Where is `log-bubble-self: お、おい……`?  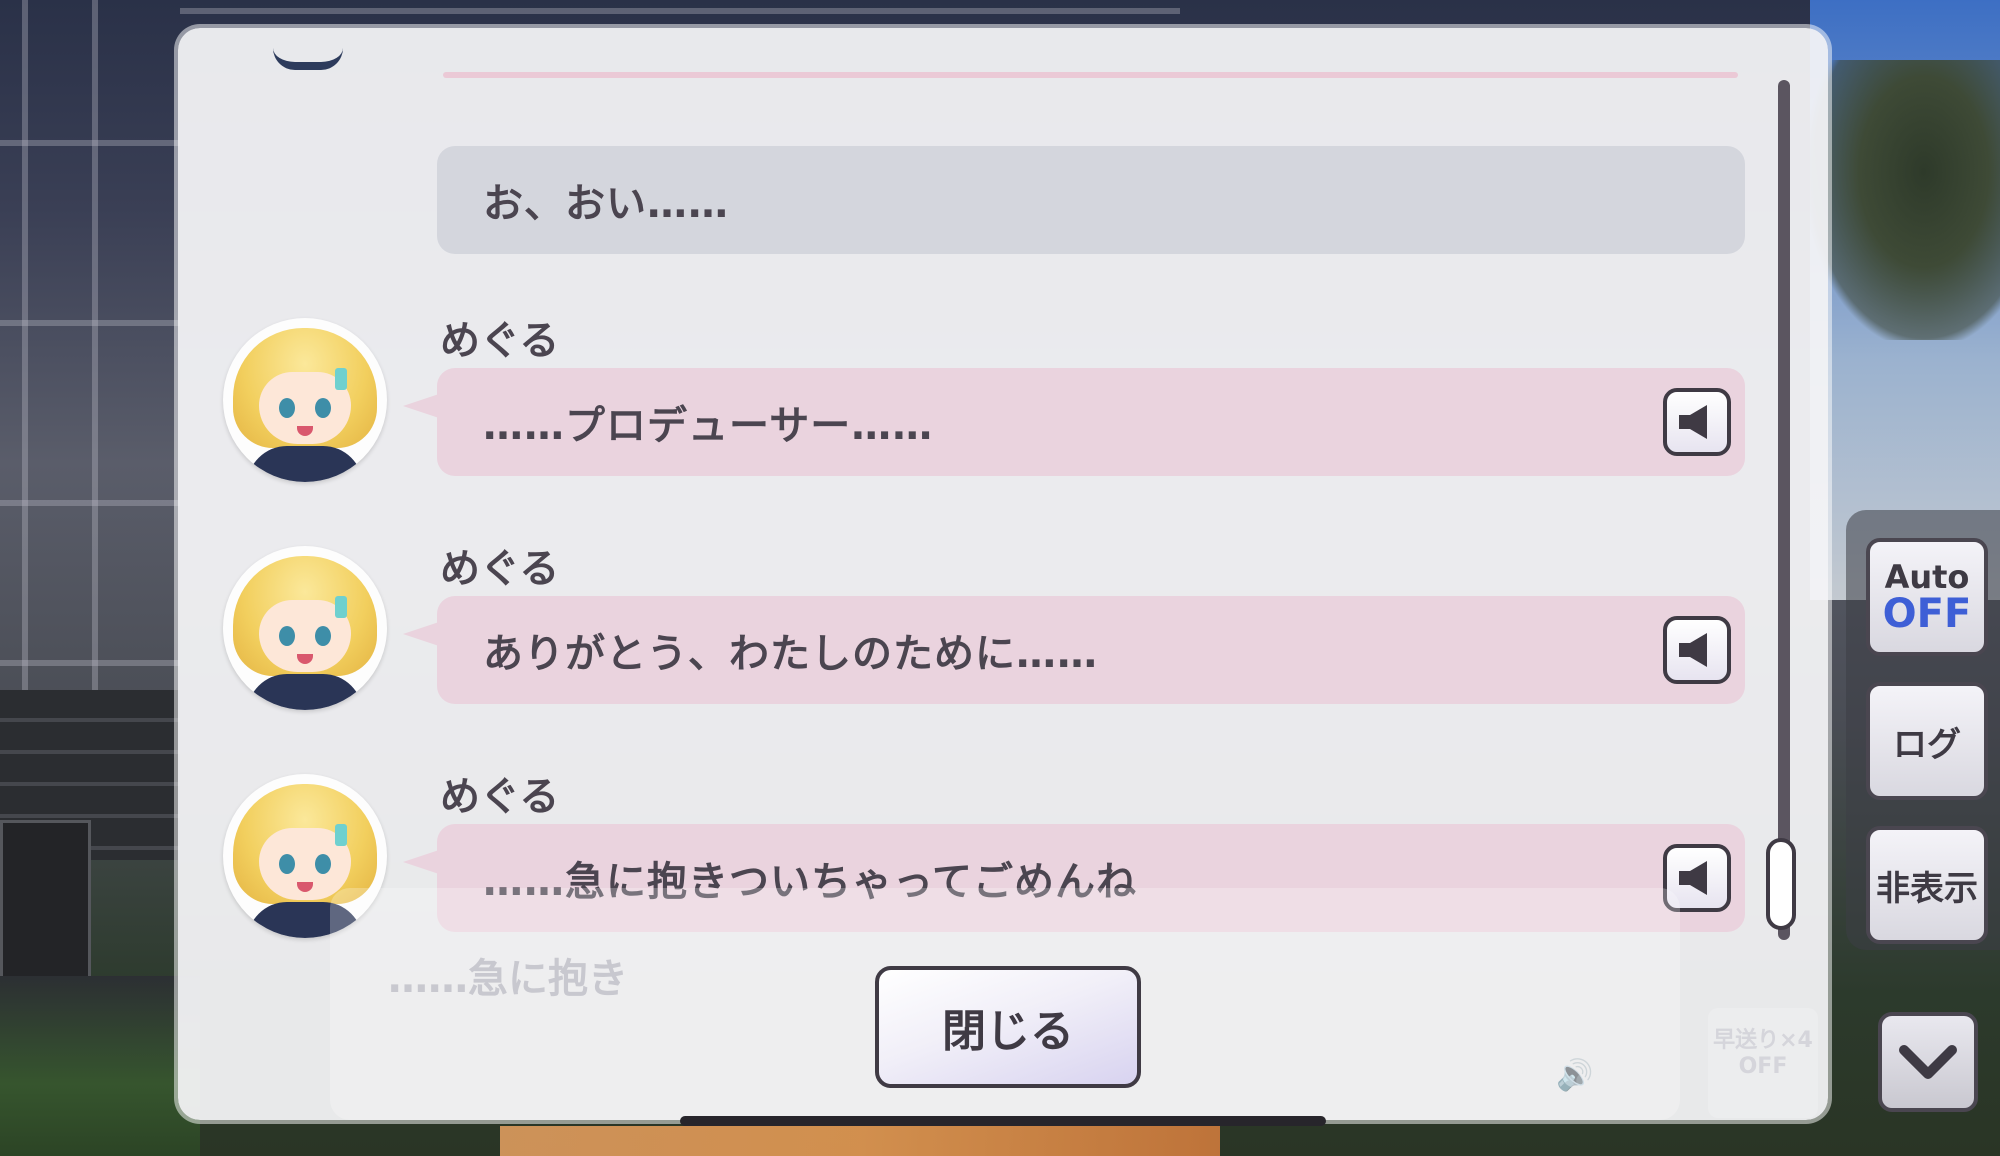
log-bubble-self: お、おい…… is located at coordinates (1091, 200).